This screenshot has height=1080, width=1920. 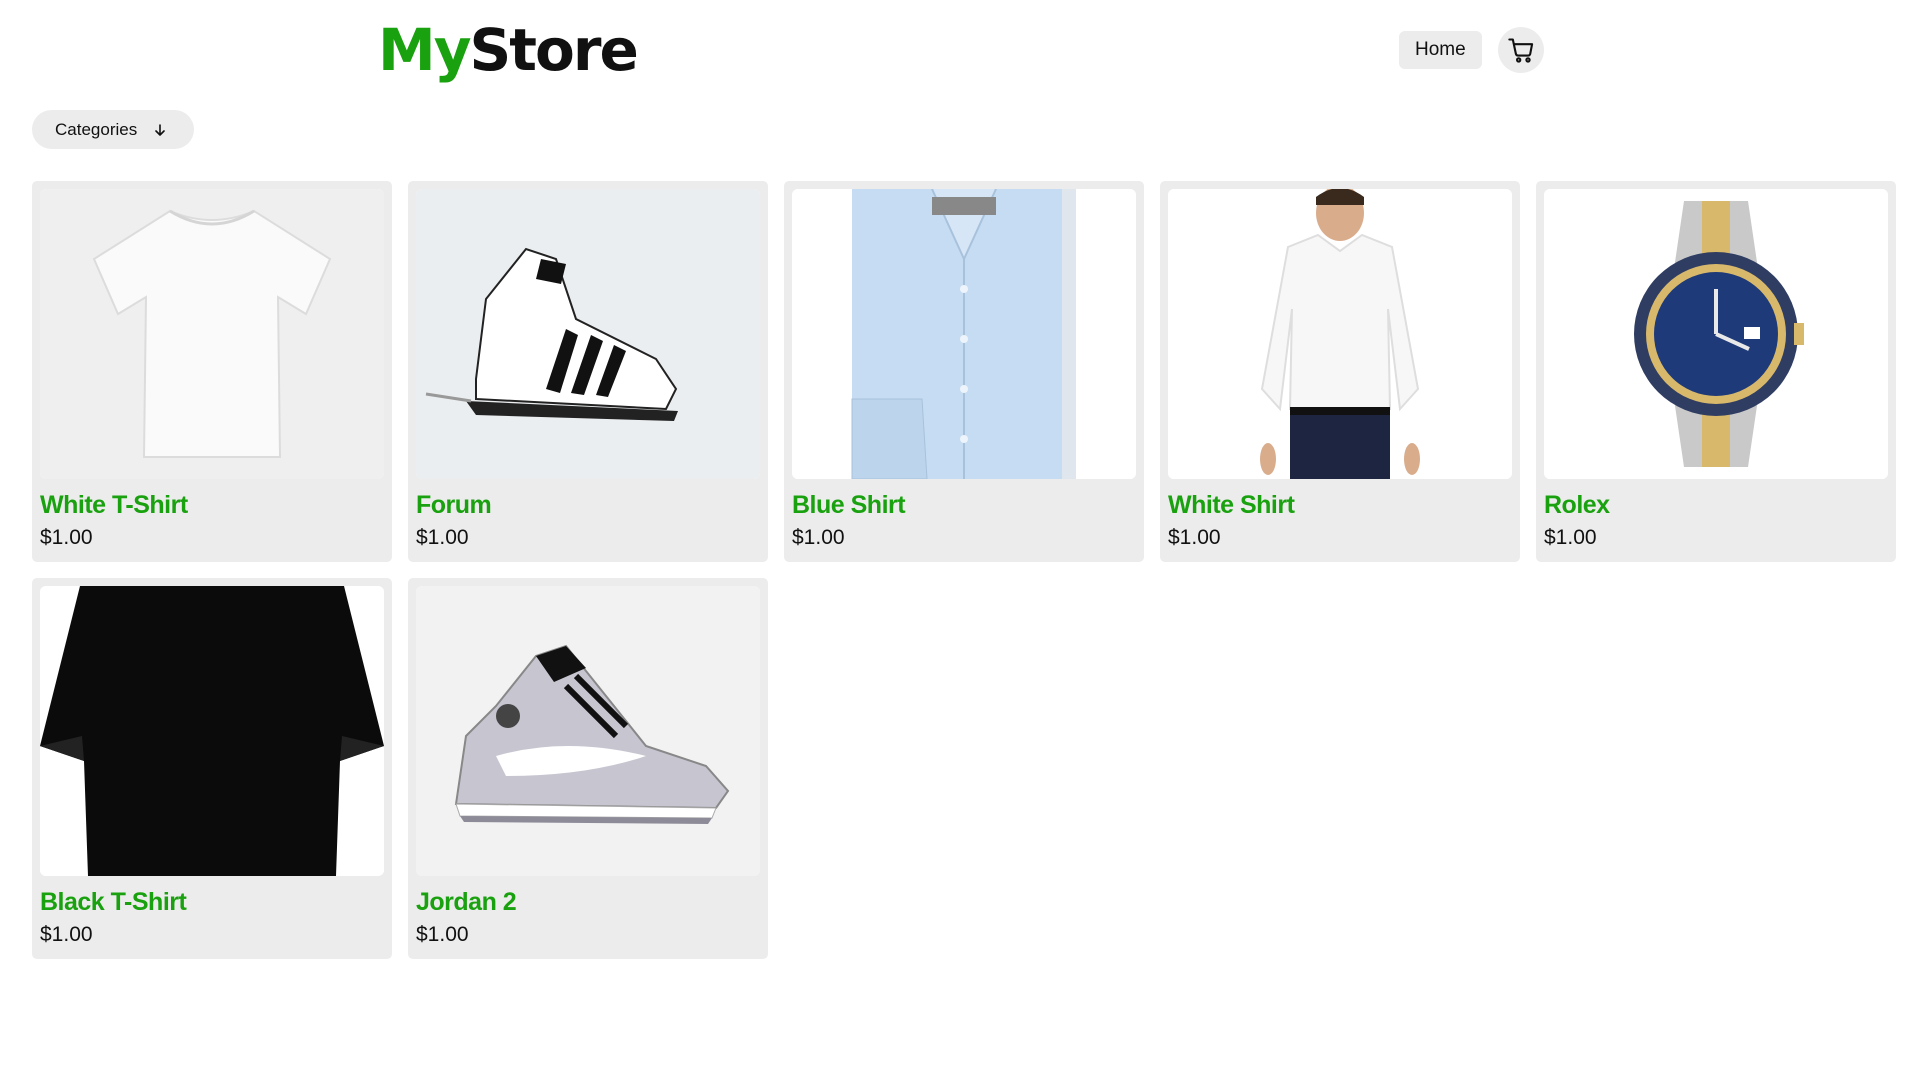 What do you see at coordinates (964, 334) in the screenshot?
I see `product-image-blue-shirt` at bounding box center [964, 334].